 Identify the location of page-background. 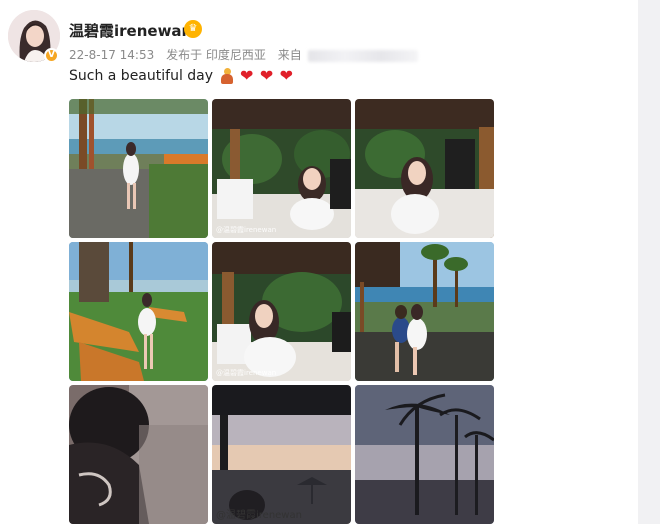
(649, 262).